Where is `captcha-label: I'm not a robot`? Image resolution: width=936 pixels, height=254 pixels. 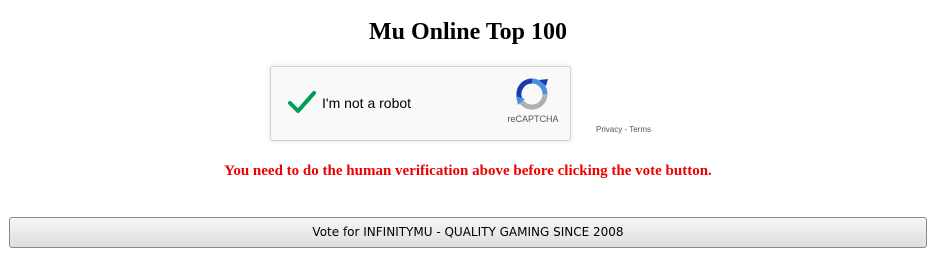 captcha-label: I'm not a robot is located at coordinates (366, 103).